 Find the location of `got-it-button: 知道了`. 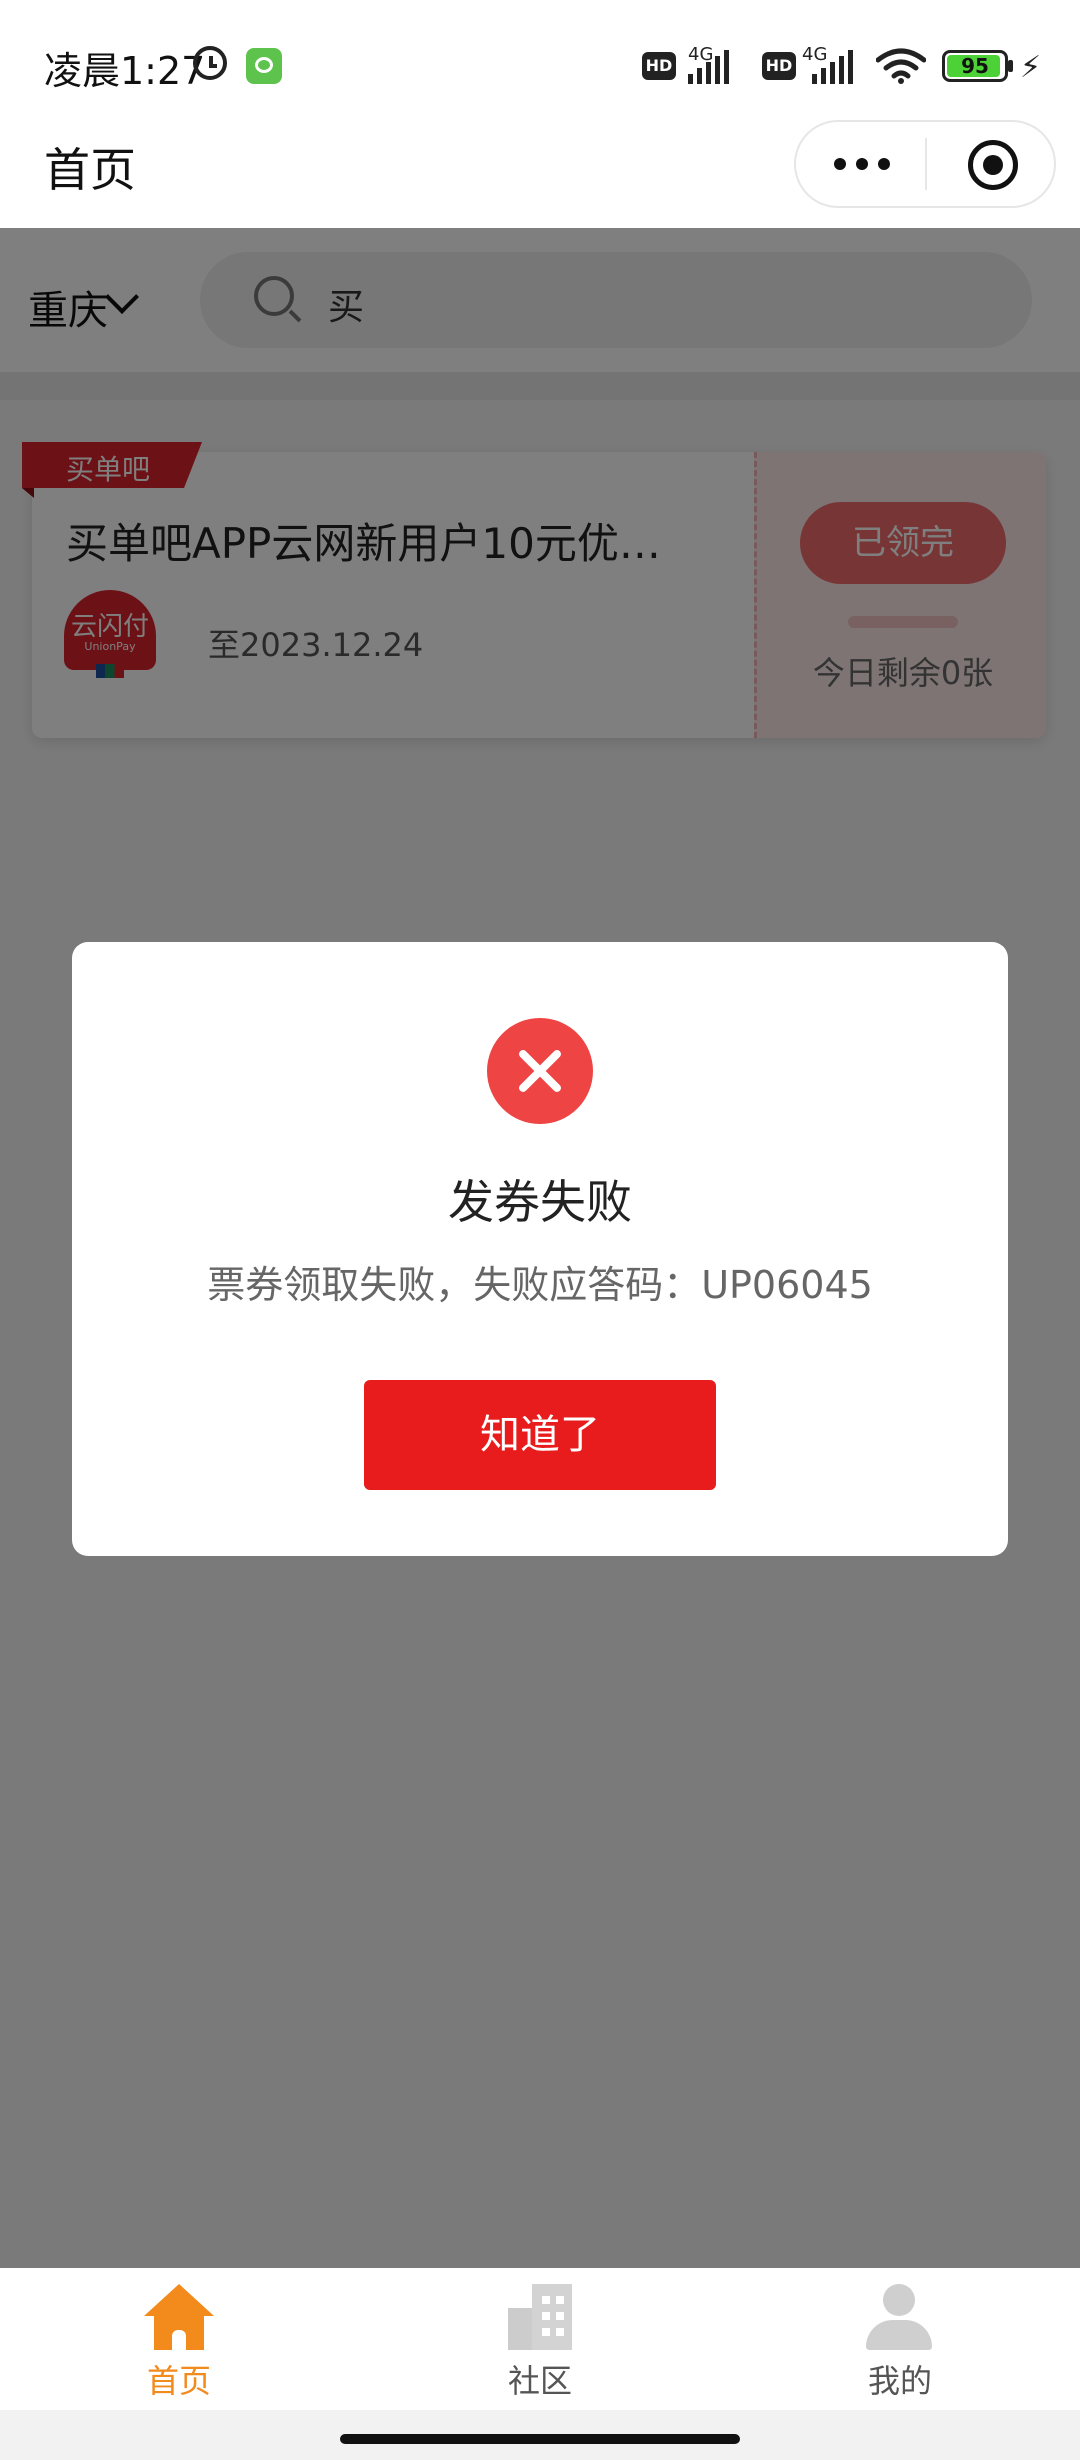

got-it-button: 知道了 is located at coordinates (540, 1435).